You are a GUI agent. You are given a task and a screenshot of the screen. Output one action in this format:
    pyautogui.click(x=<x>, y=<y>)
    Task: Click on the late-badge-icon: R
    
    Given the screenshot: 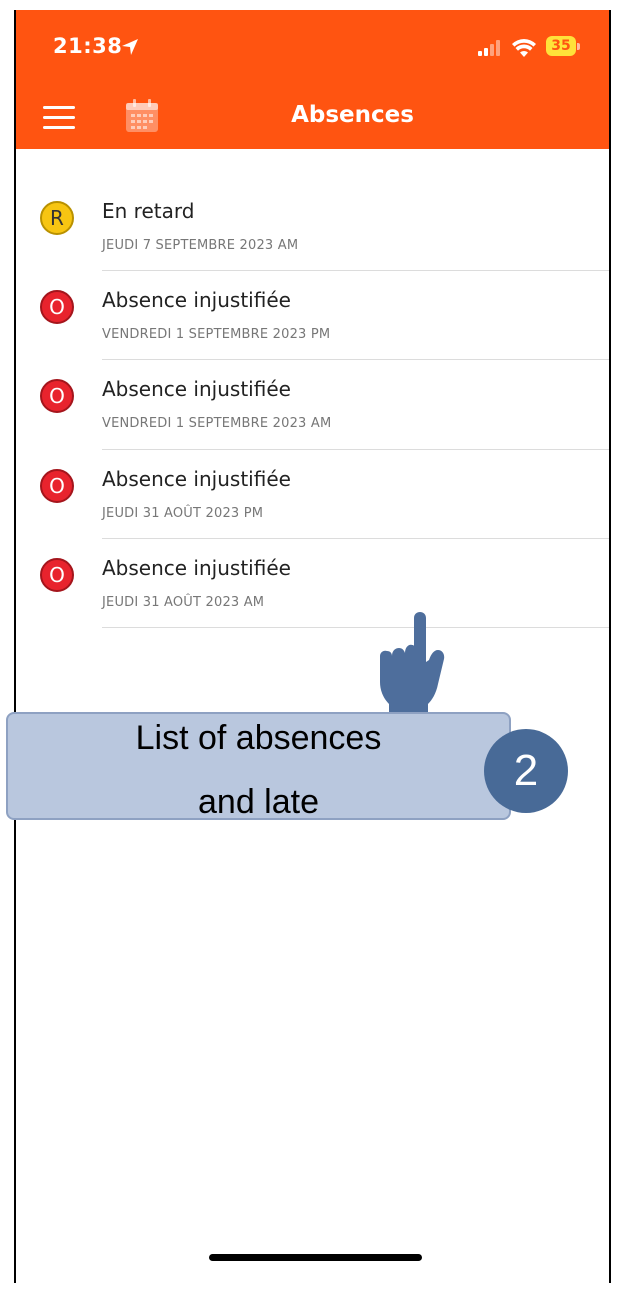 What is the action you would take?
    pyautogui.click(x=57, y=218)
    